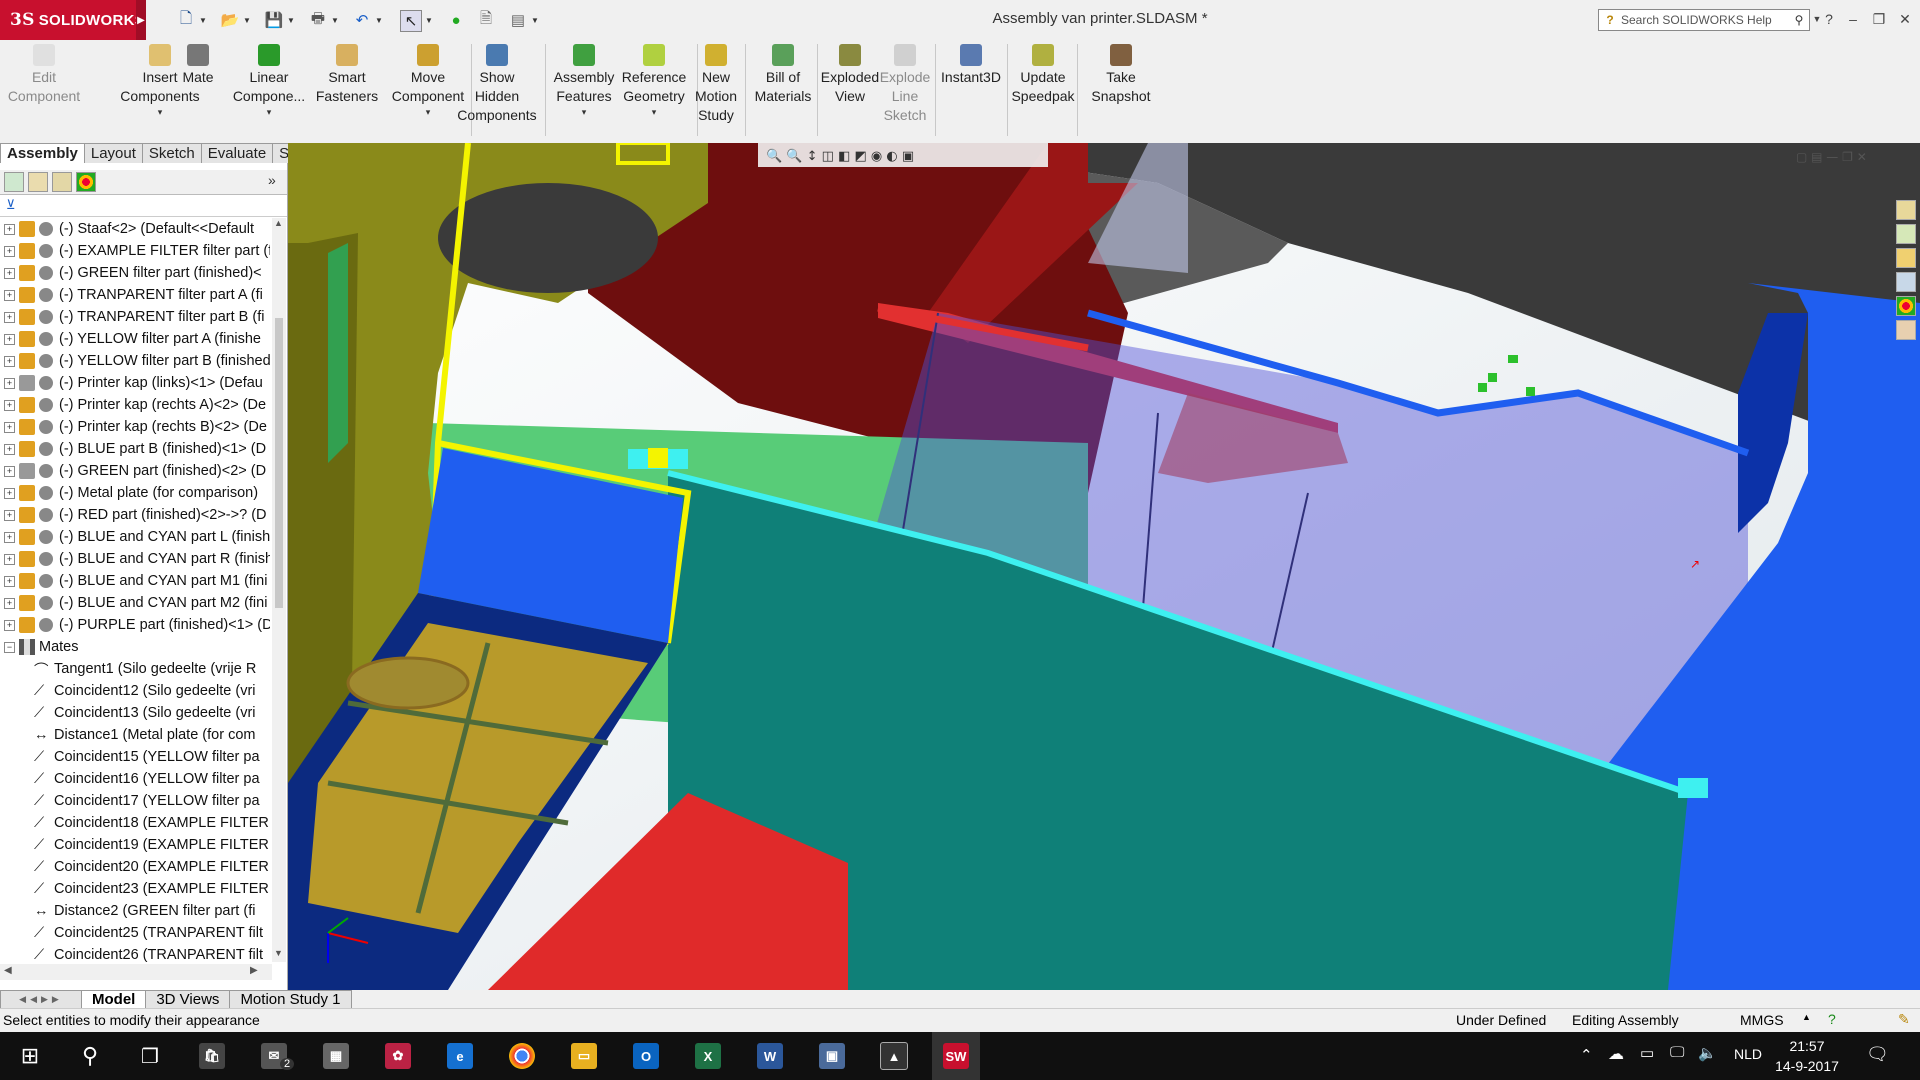 Image resolution: width=1920 pixels, height=1080 pixels. I want to click on tree-filter: ⊻, so click(143, 206).